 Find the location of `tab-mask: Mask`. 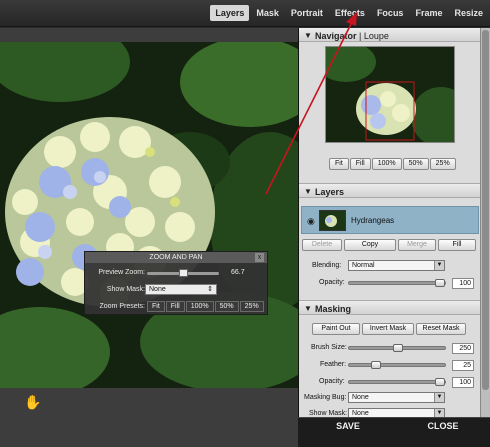

tab-mask: Mask is located at coordinates (267, 13).